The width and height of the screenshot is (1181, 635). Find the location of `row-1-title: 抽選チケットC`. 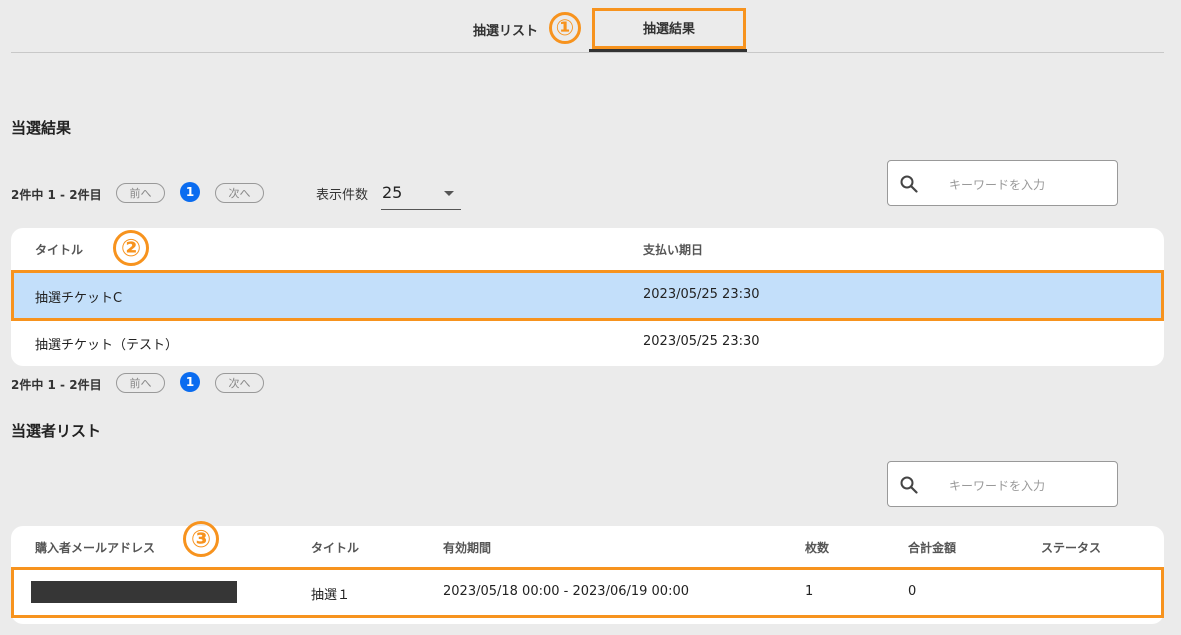

row-1-title: 抽選チケットC is located at coordinates (79, 298).